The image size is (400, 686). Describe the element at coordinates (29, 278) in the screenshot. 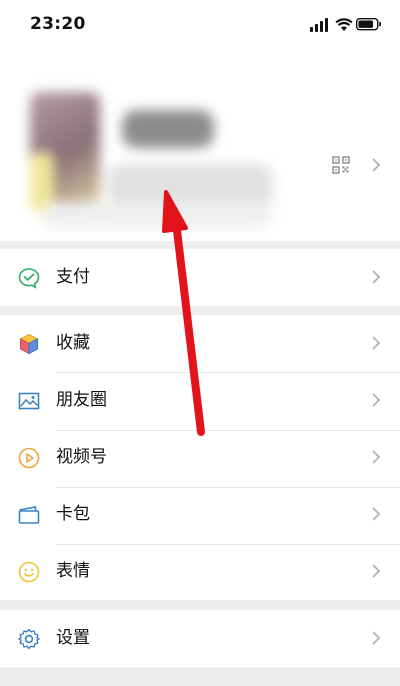

I see `pay-icon` at that location.